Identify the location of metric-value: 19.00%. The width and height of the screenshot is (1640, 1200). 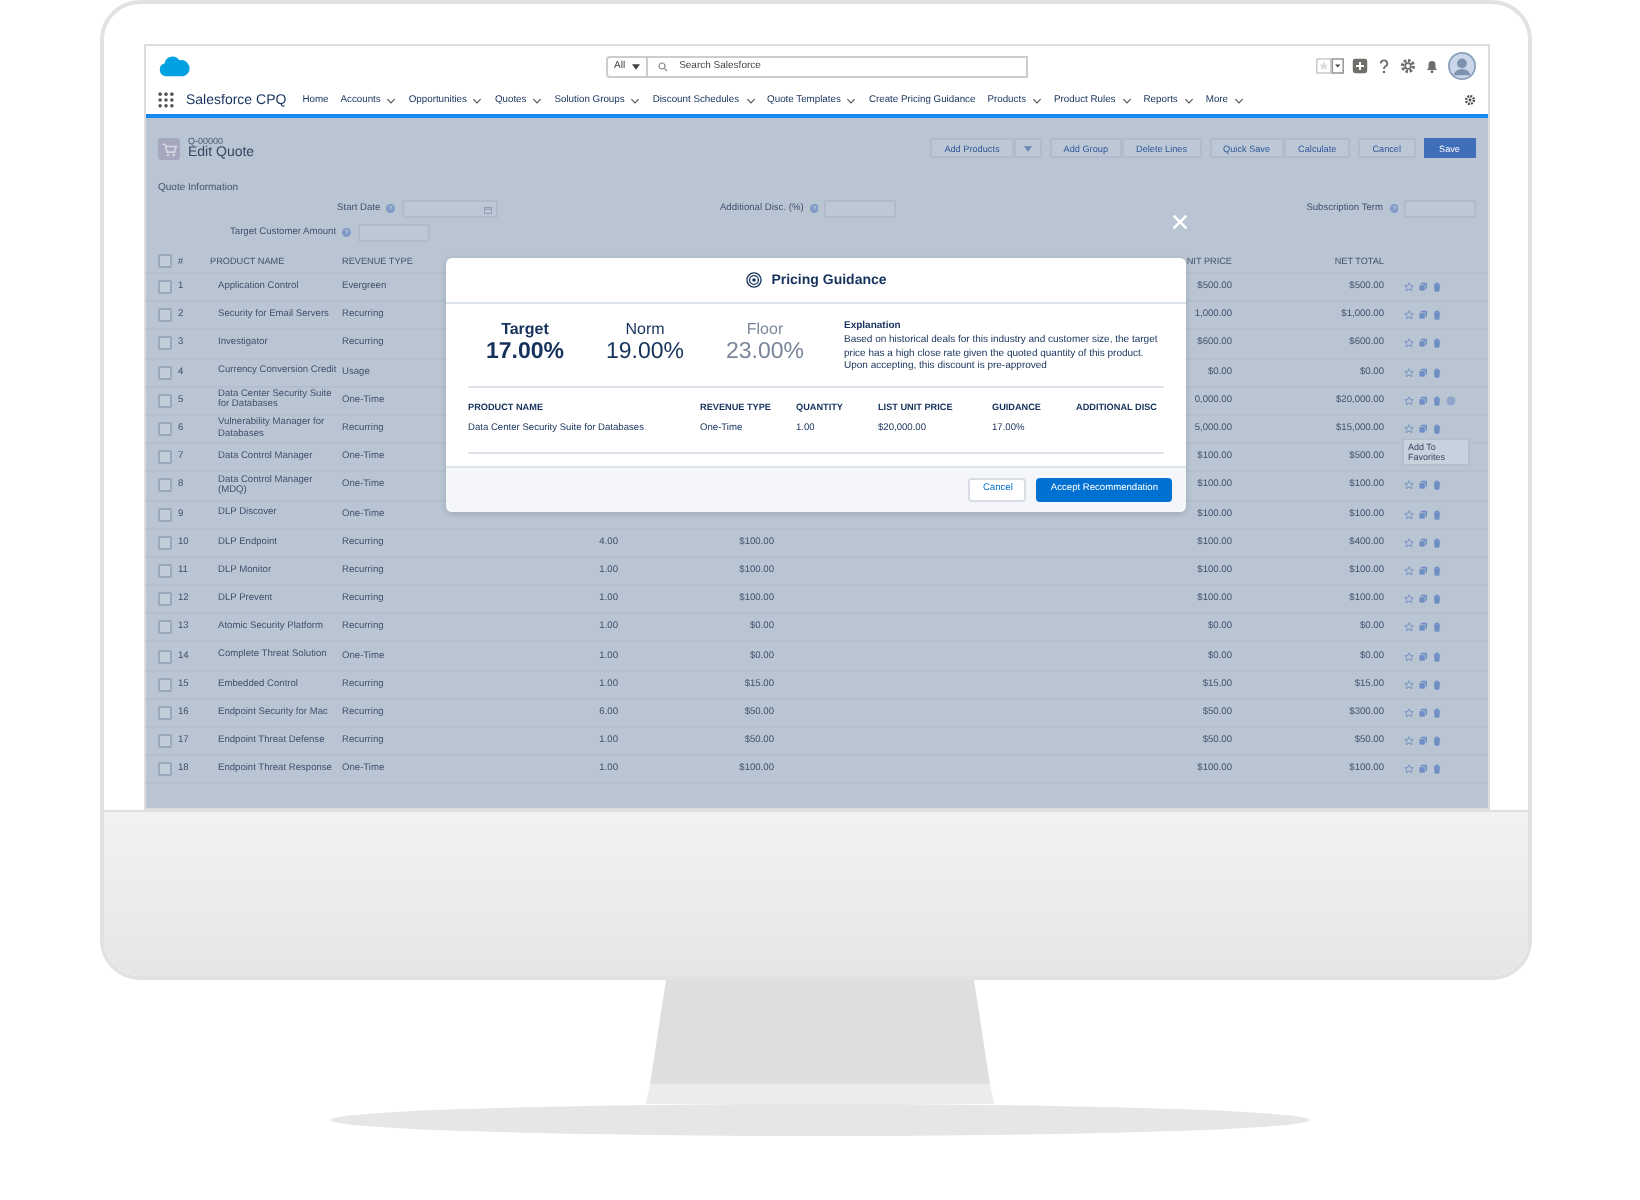
(644, 352).